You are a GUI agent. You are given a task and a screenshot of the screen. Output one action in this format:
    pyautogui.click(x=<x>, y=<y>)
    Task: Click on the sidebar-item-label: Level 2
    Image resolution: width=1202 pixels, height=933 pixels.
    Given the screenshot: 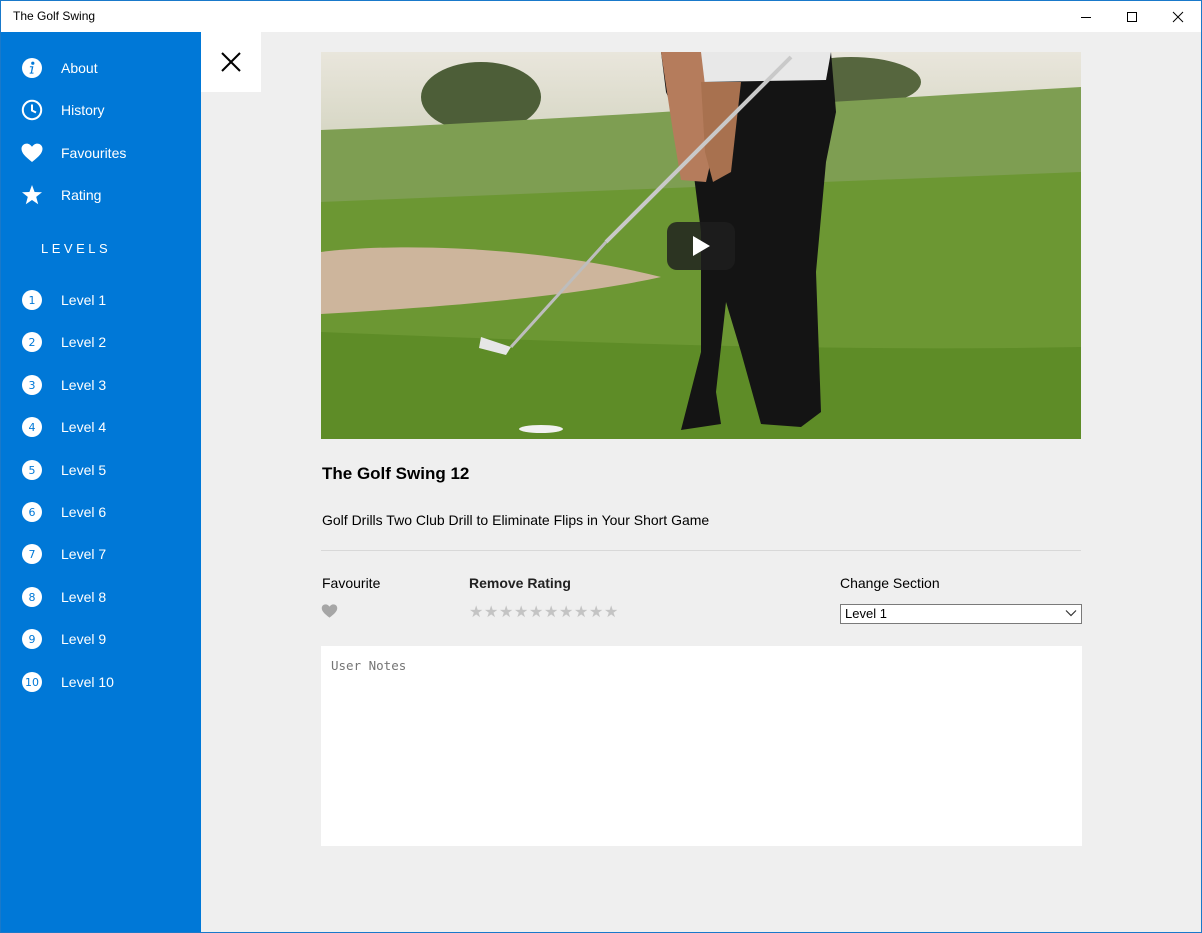 What is the action you would take?
    pyautogui.click(x=84, y=342)
    